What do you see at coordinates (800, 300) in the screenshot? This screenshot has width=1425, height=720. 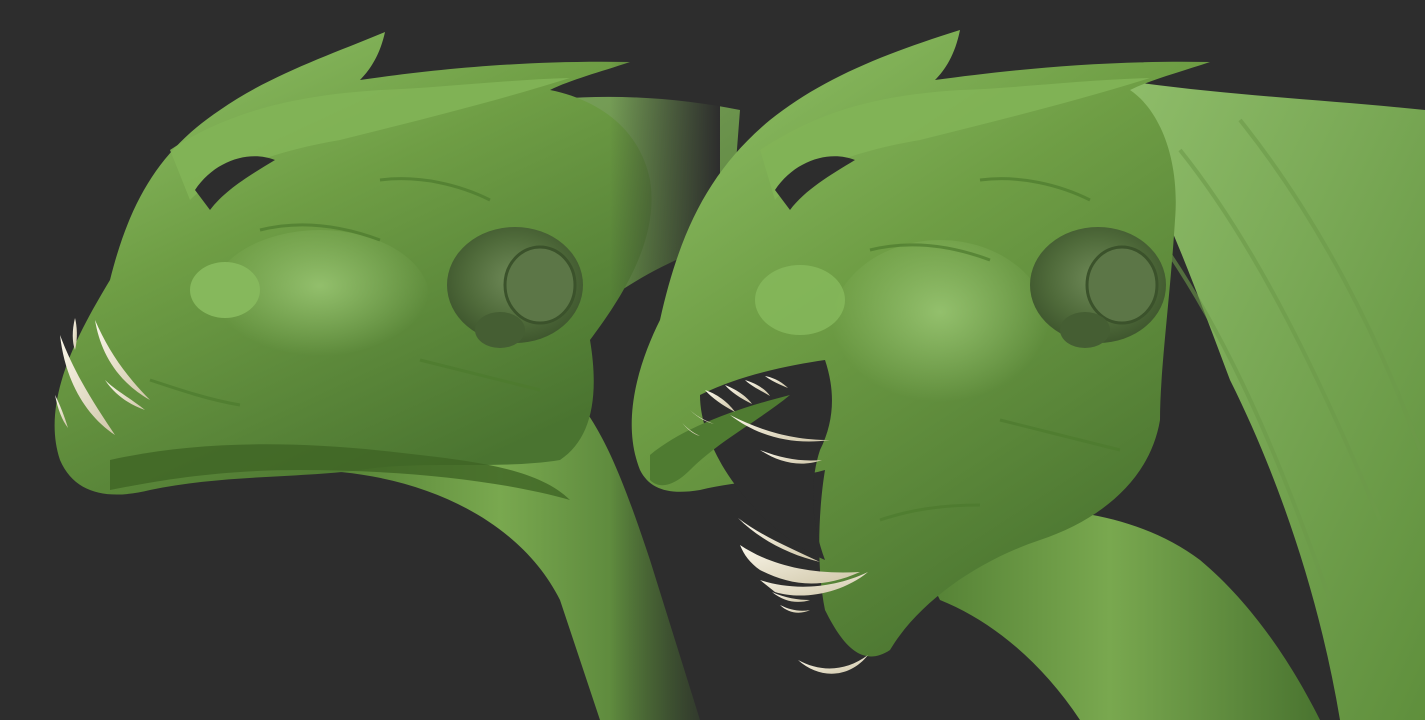 I see `snout-bump-right` at bounding box center [800, 300].